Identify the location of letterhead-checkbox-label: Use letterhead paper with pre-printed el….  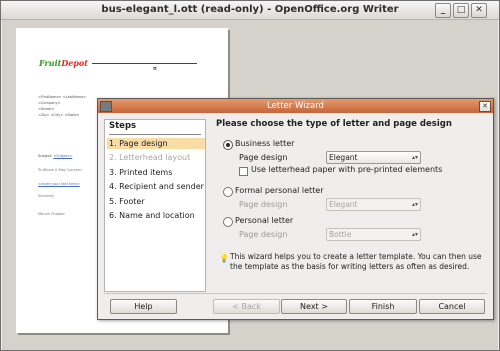
(346, 169).